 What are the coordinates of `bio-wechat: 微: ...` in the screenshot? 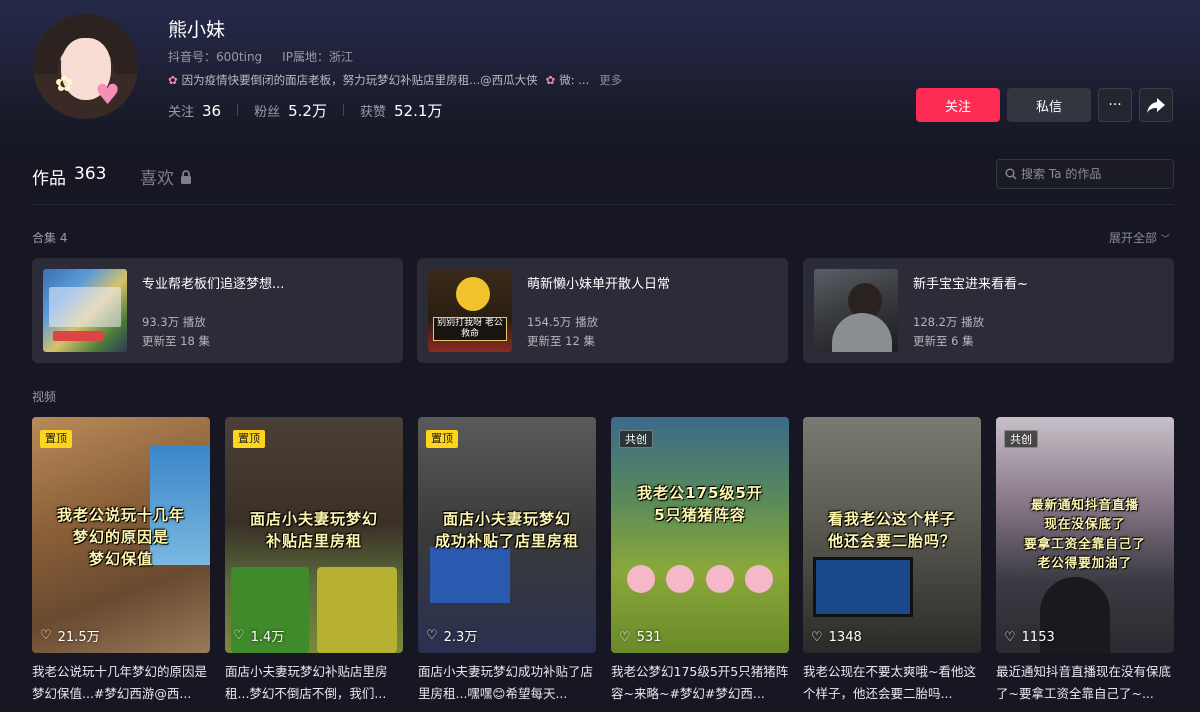 It's located at (574, 80).